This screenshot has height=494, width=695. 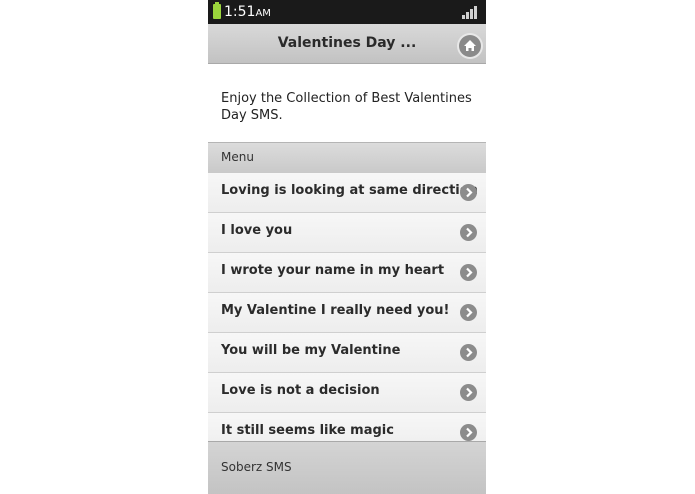 I want to click on list-item-label: Love is not a decision, so click(x=300, y=390).